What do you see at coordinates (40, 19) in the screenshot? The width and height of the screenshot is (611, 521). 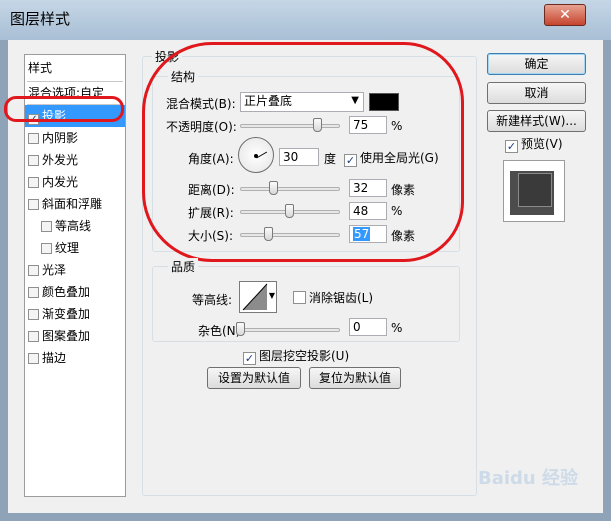 I see `dialog-title: 图层样式` at bounding box center [40, 19].